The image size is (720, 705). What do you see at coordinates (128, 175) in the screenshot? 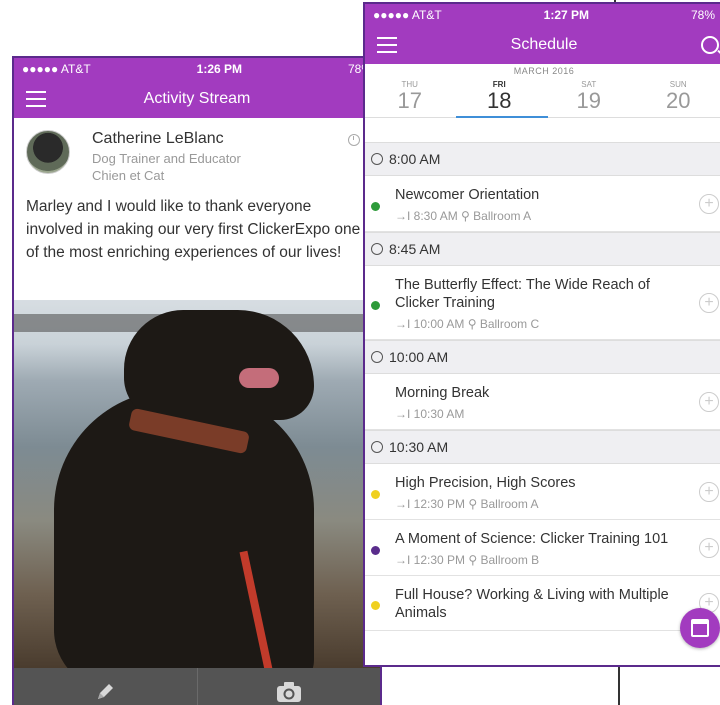
I see `author-org: Chien et Cat` at bounding box center [128, 175].